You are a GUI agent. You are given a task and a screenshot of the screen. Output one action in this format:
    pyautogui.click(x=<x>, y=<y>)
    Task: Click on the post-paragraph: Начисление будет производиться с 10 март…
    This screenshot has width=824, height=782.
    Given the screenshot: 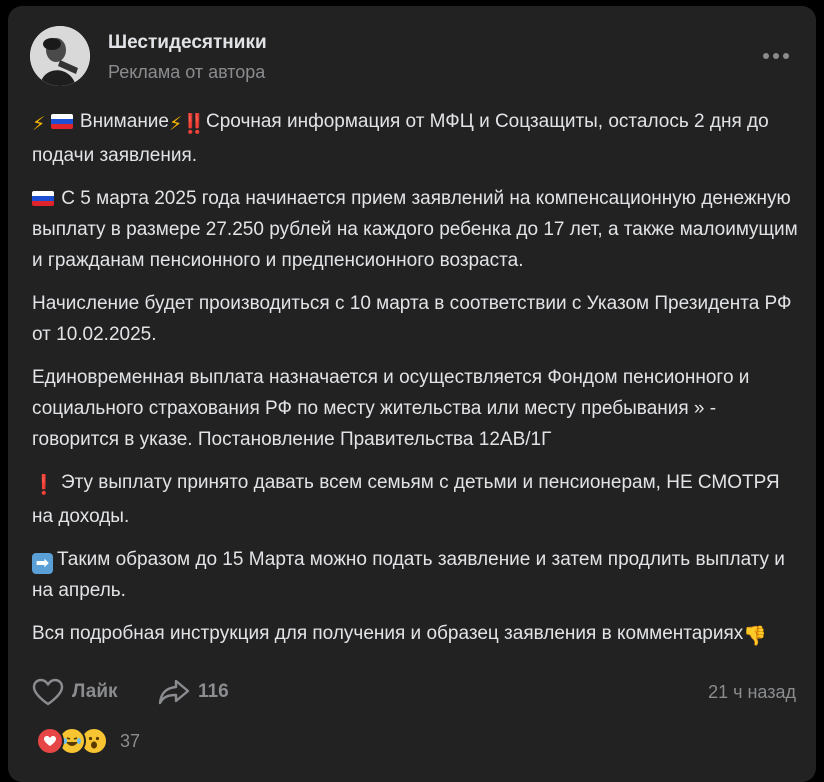 What is the action you would take?
    pyautogui.click(x=417, y=319)
    